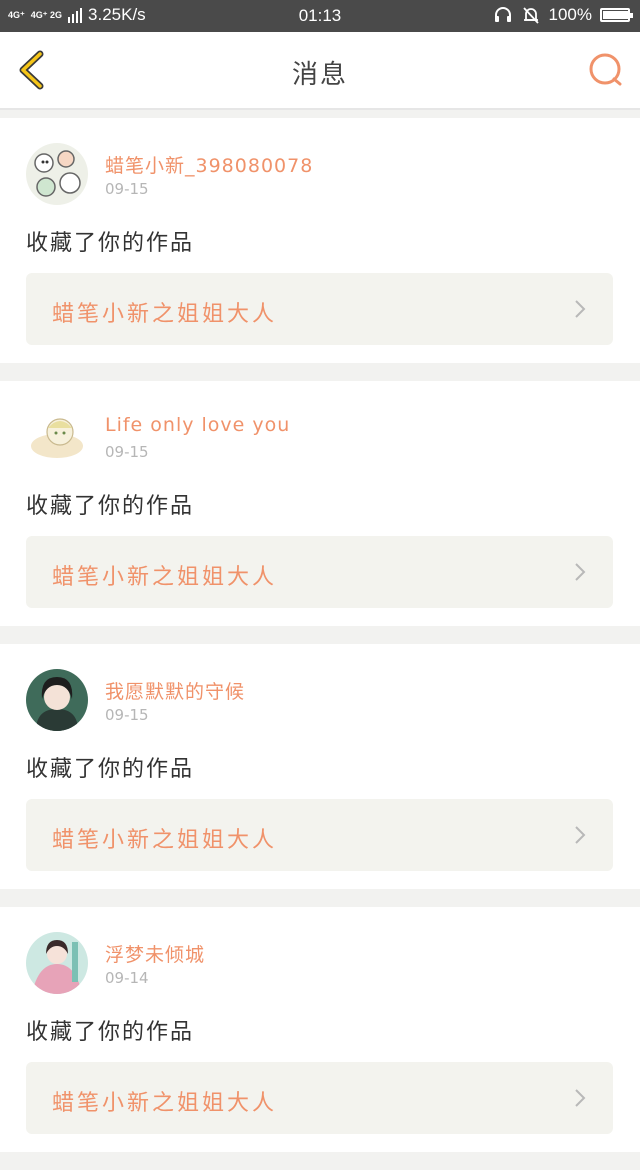 The width and height of the screenshot is (640, 1170). I want to click on page-title: 消息, so click(319, 75).